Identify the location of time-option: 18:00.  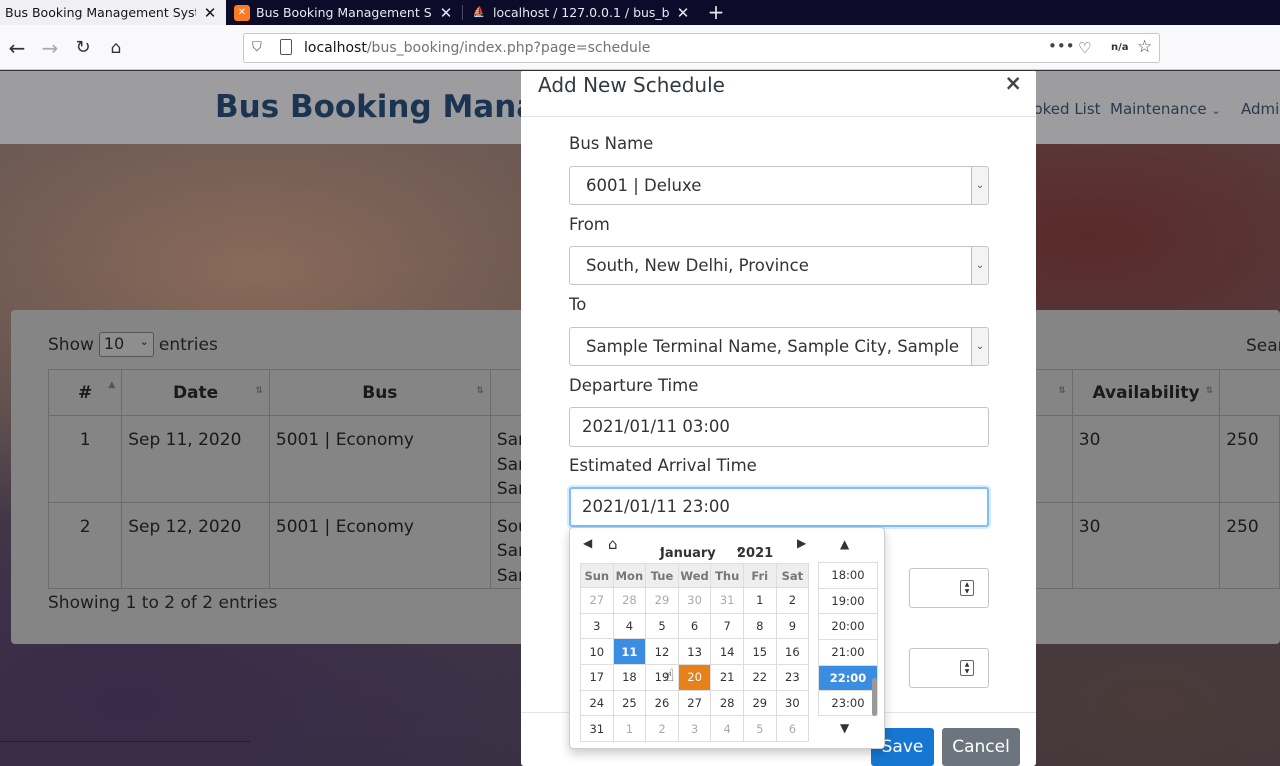
(848, 576).